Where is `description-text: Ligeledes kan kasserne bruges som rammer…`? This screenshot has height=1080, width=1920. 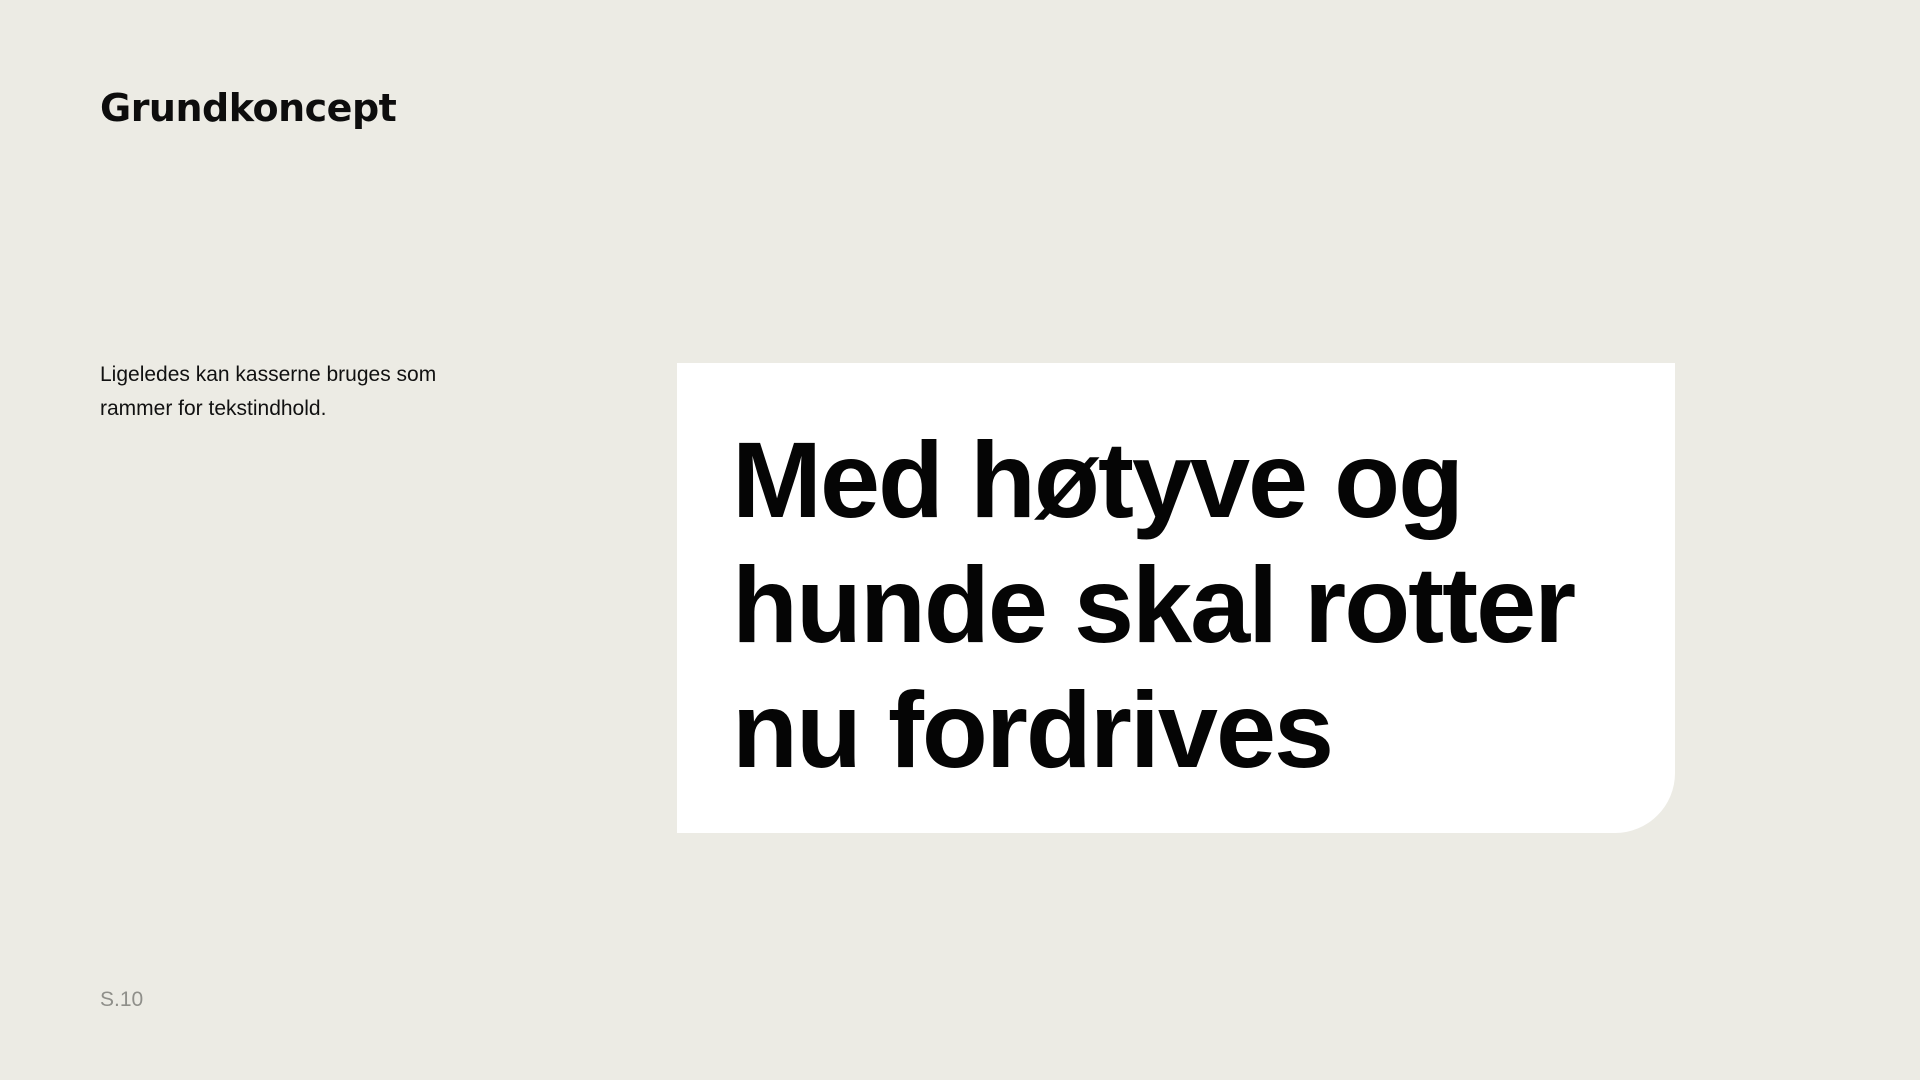 description-text: Ligeledes kan kasserne bruges som rammer… is located at coordinates (268, 391).